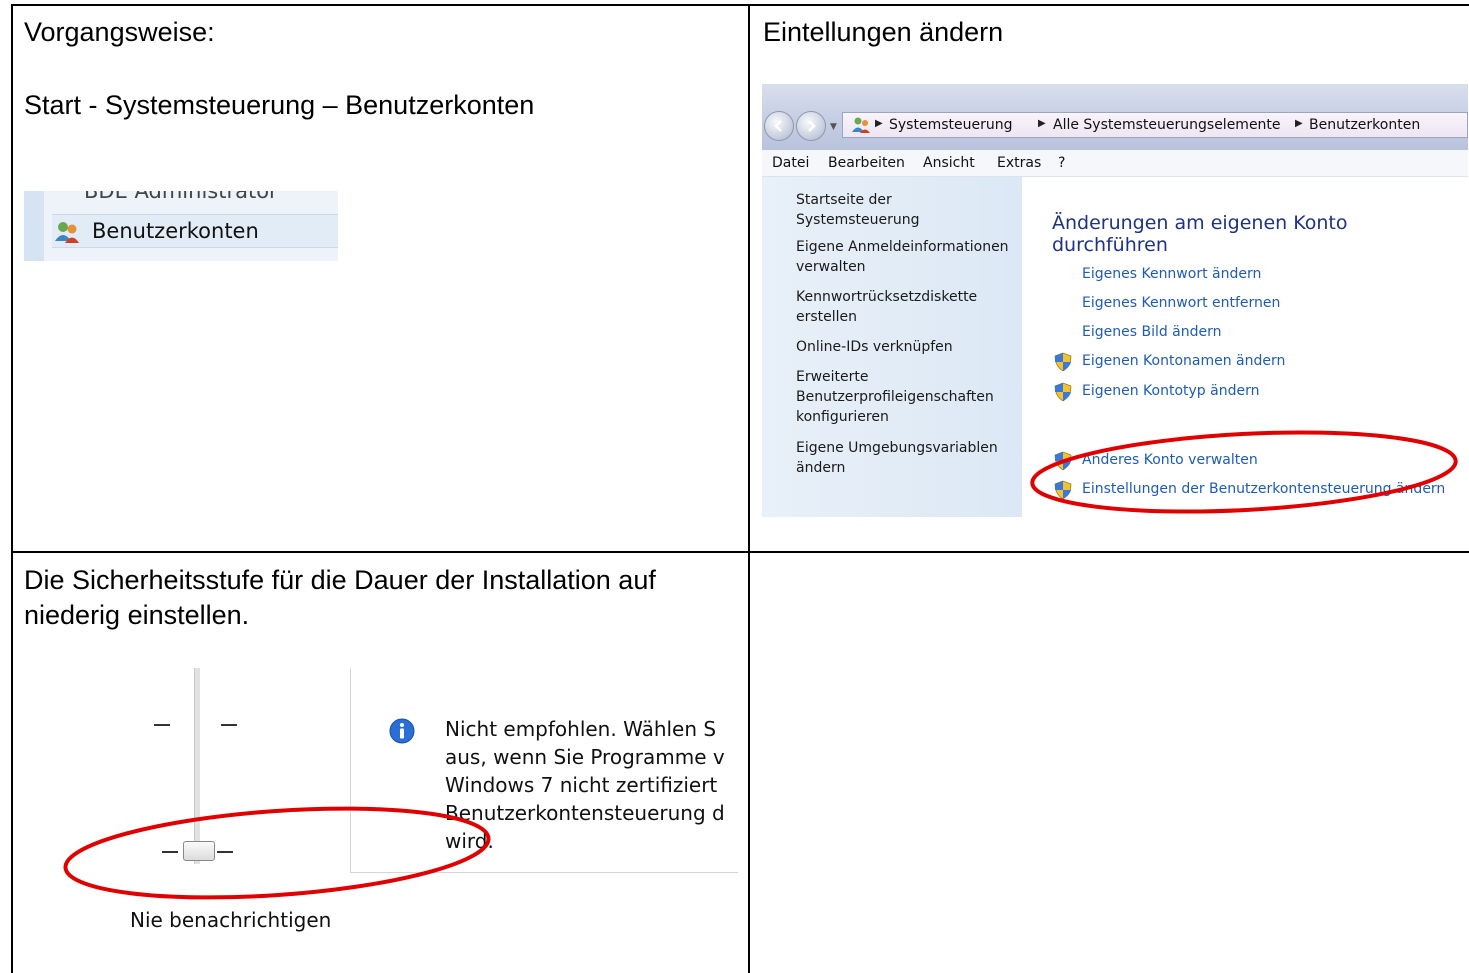 Image resolution: width=1469 pixels, height=973 pixels. Describe the element at coordinates (585, 813) in the screenshot. I see `info-text-line: Benutzerkontensteuerung d` at that location.